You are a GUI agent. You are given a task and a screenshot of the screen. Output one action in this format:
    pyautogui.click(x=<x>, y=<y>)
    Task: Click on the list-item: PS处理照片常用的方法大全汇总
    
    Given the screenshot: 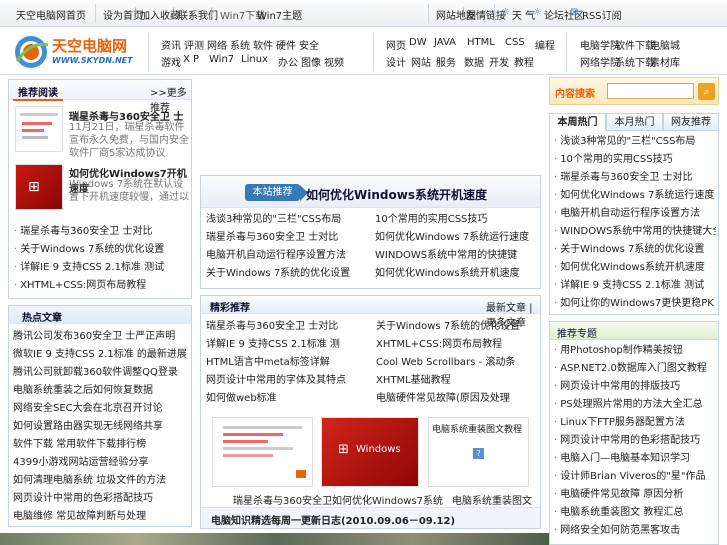 What is the action you would take?
    pyautogui.click(x=635, y=405)
    